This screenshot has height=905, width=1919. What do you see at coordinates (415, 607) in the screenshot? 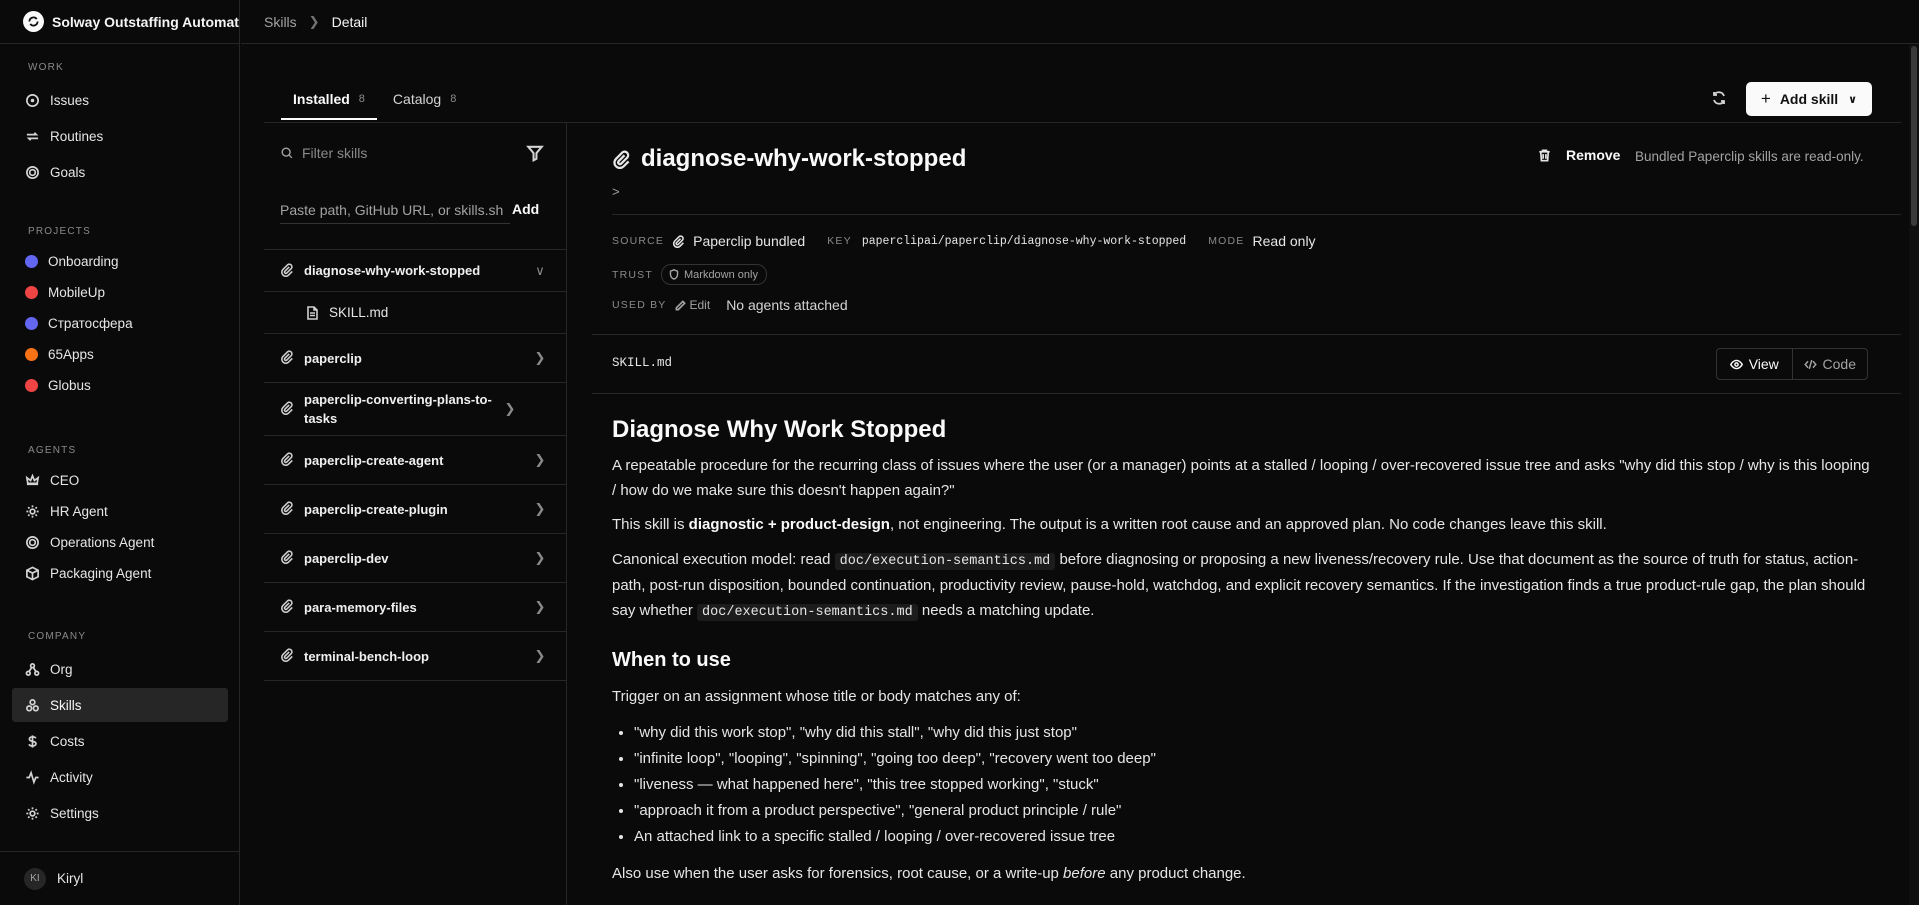
I see `skill-item-para-memory-files: para-memory-files ❯` at bounding box center [415, 607].